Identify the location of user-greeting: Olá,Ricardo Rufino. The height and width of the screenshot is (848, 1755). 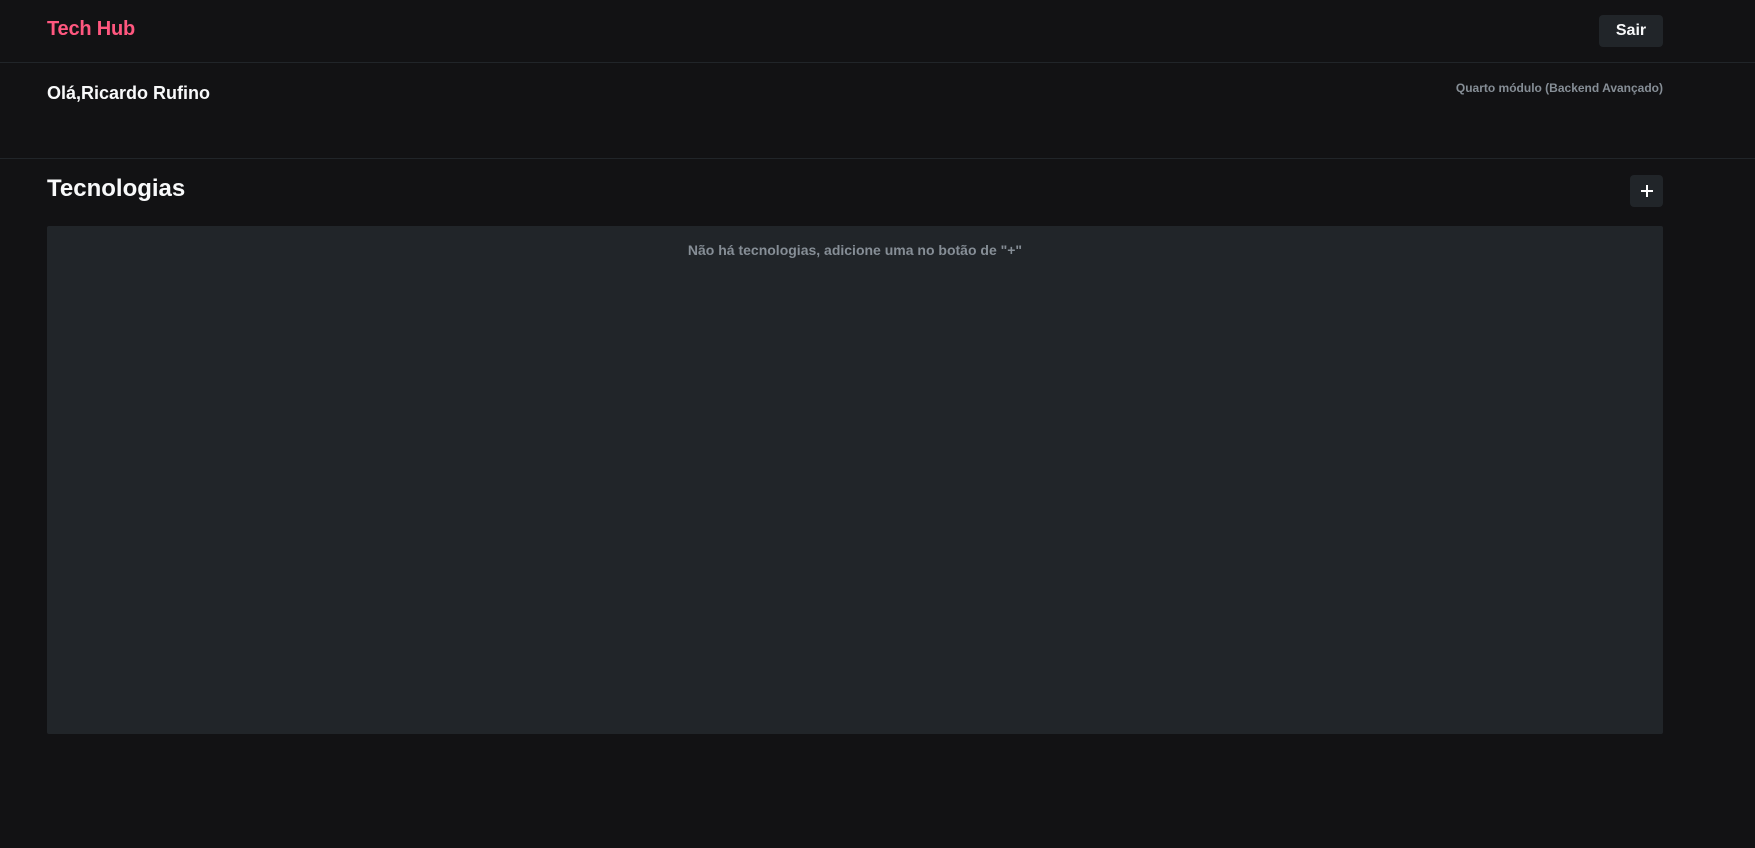
(129, 93).